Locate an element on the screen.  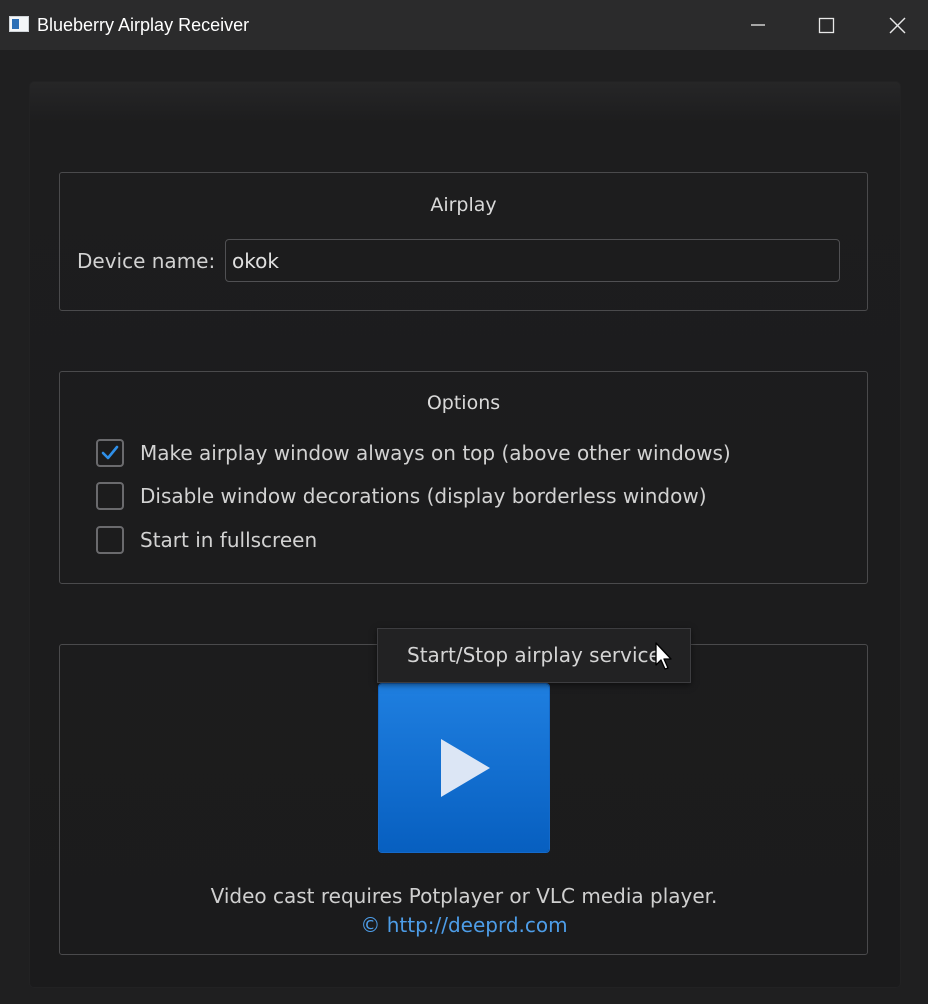
airplay-group: Airplay Device name: is located at coordinates (463, 241).